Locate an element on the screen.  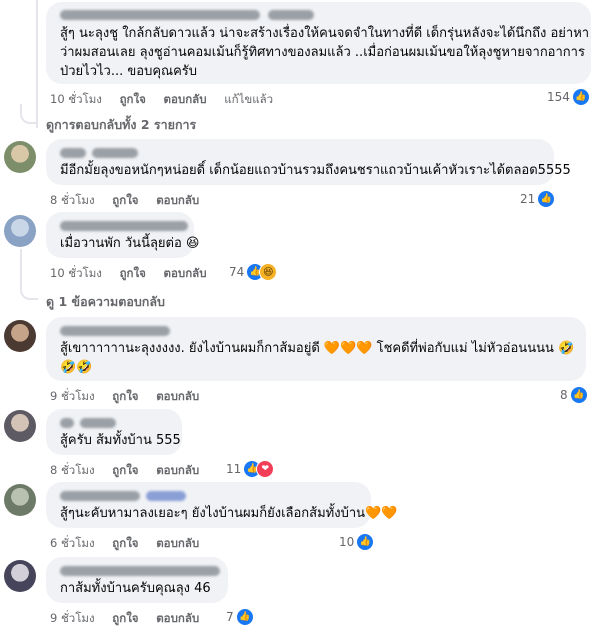
reaction-summary: 8 👍 is located at coordinates (574, 395).